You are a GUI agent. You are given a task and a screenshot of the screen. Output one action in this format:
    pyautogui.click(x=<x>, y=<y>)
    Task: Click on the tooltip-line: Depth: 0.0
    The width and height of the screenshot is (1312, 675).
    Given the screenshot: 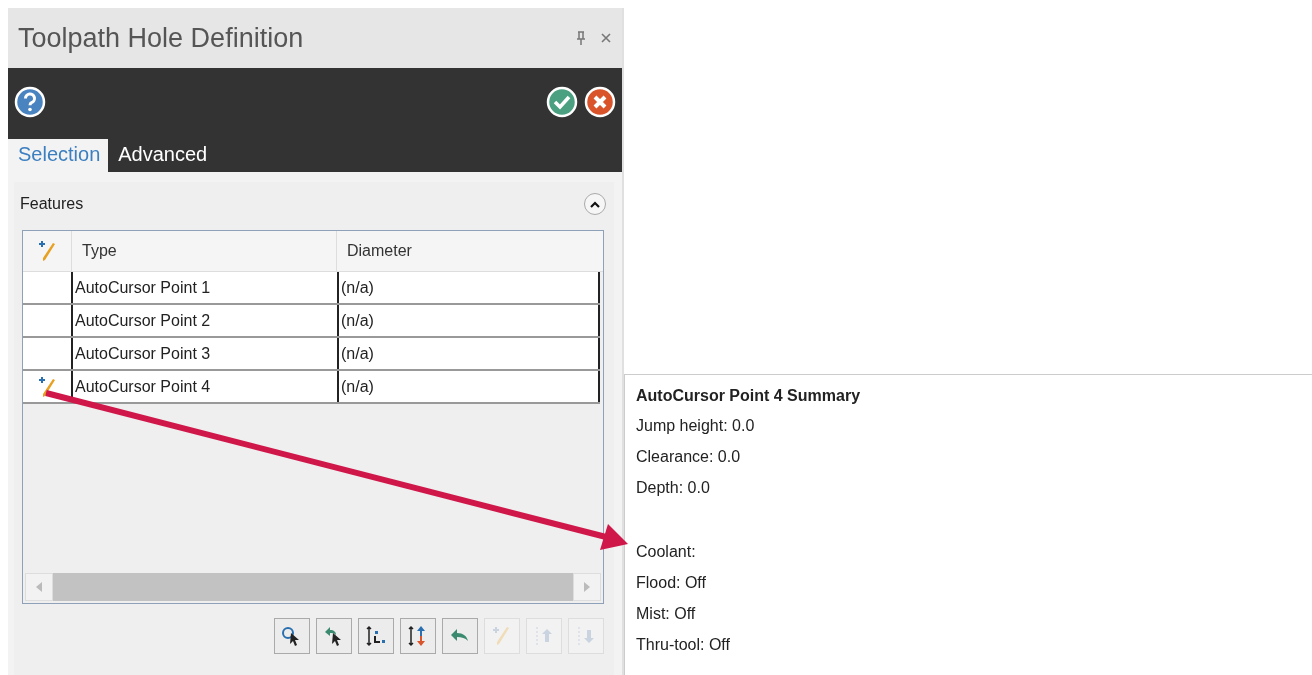 What is the action you would take?
    pyautogui.click(x=673, y=487)
    